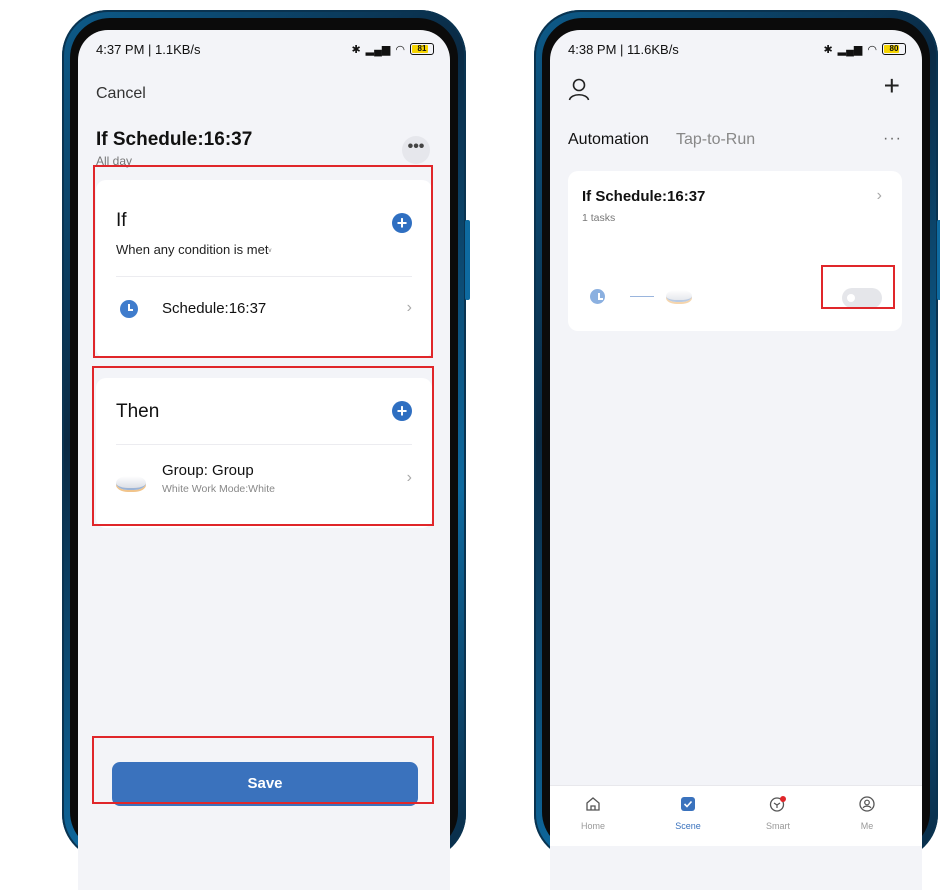 This screenshot has height=890, width=940. What do you see at coordinates (263, 446) in the screenshot?
I see `highlight-box-then` at bounding box center [263, 446].